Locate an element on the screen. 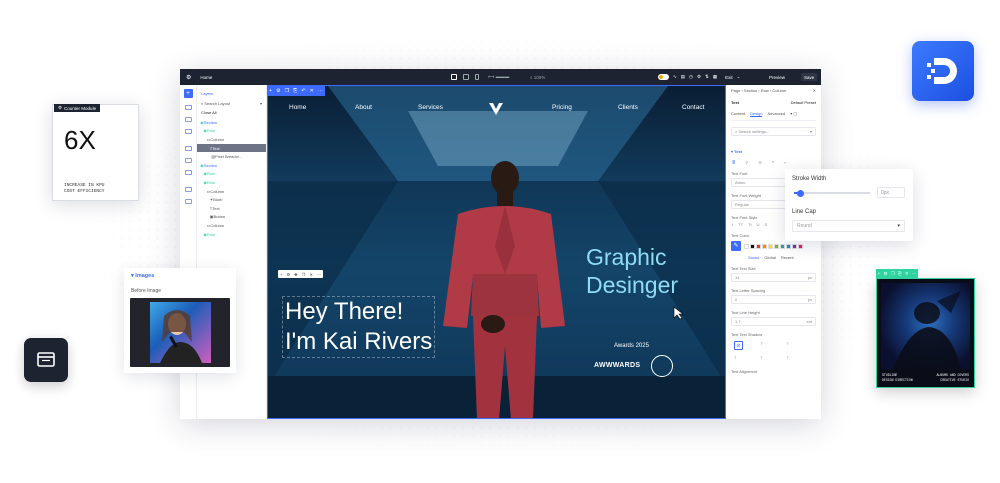  eyedropper-button: ✎ is located at coordinates (736, 246).